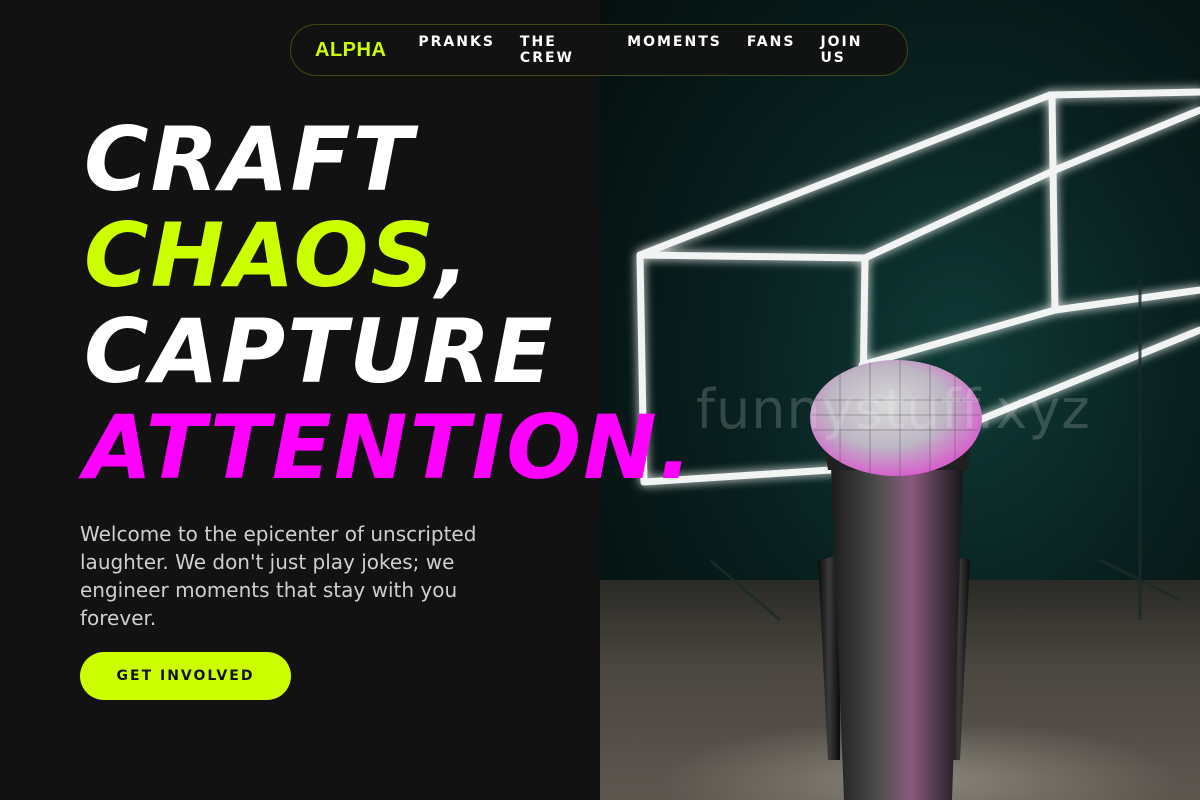  Describe the element at coordinates (389, 447) in the screenshot. I see `headline-line-4: ATTENTION.` at that location.